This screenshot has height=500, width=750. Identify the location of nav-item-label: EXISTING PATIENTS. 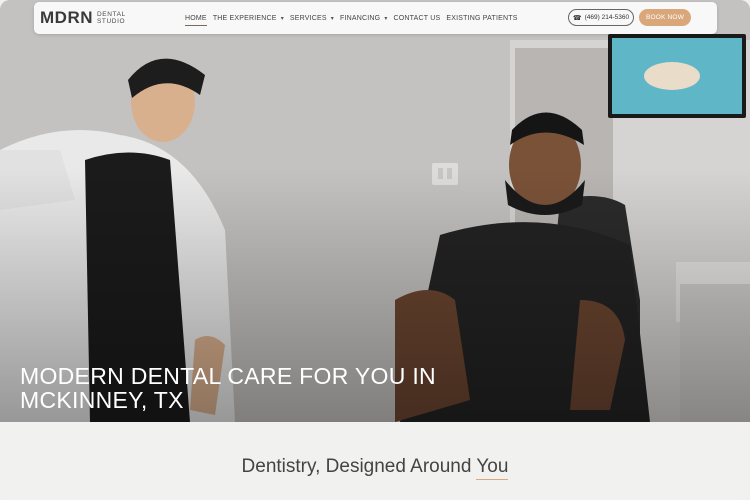
(482, 18).